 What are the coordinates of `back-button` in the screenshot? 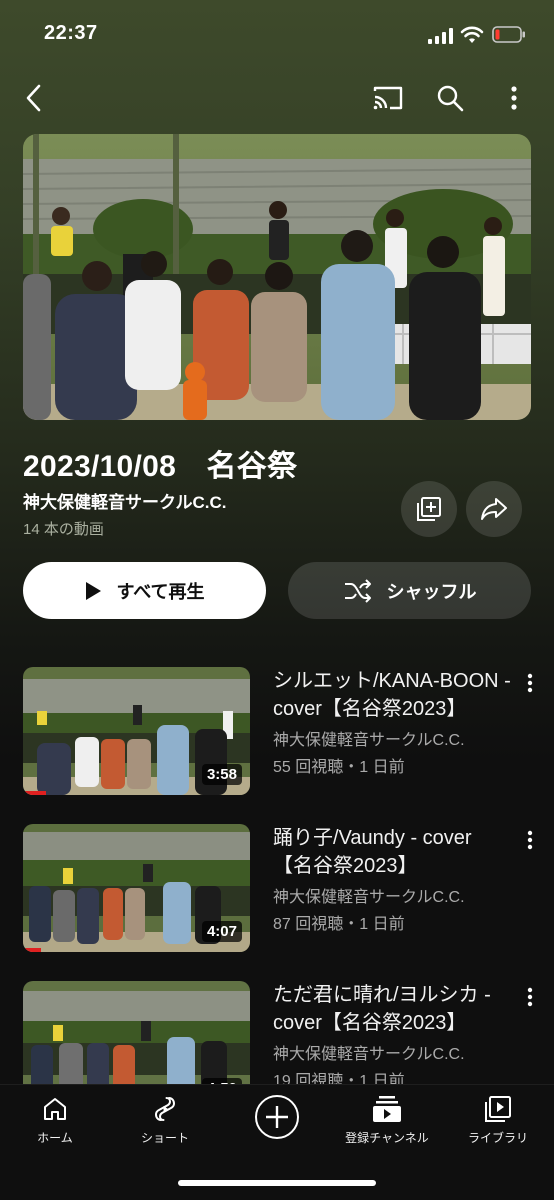 It's located at (34, 98).